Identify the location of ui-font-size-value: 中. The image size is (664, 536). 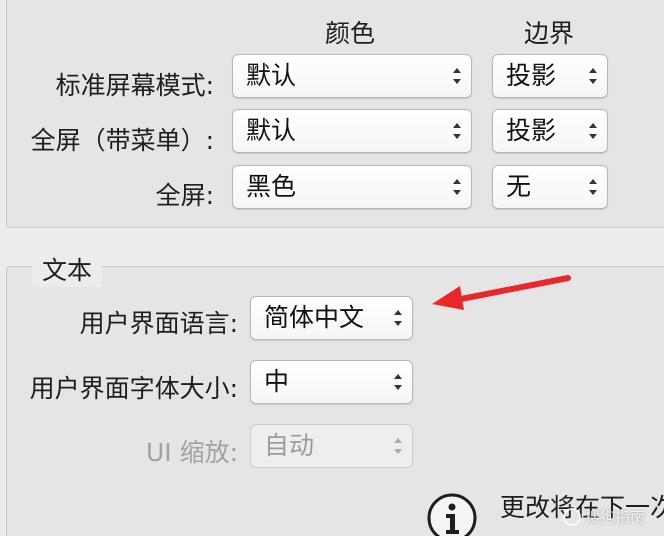
(277, 381).